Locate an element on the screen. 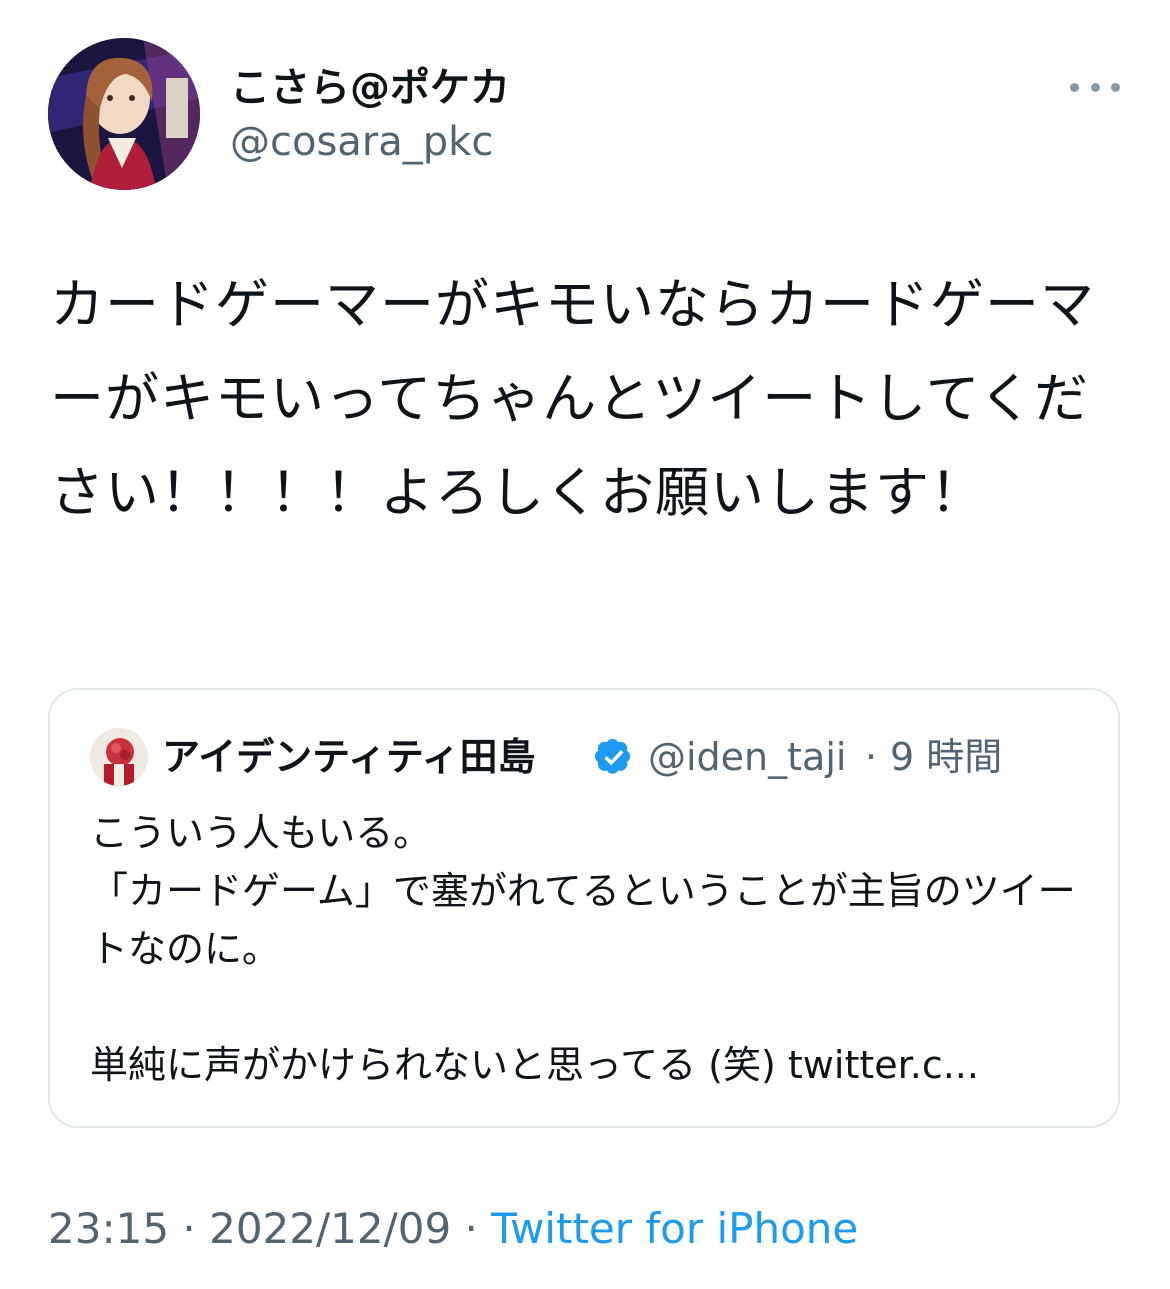 Image resolution: width=1170 pixels, height=1289 pixels. user-avatar-image is located at coordinates (124, 114).